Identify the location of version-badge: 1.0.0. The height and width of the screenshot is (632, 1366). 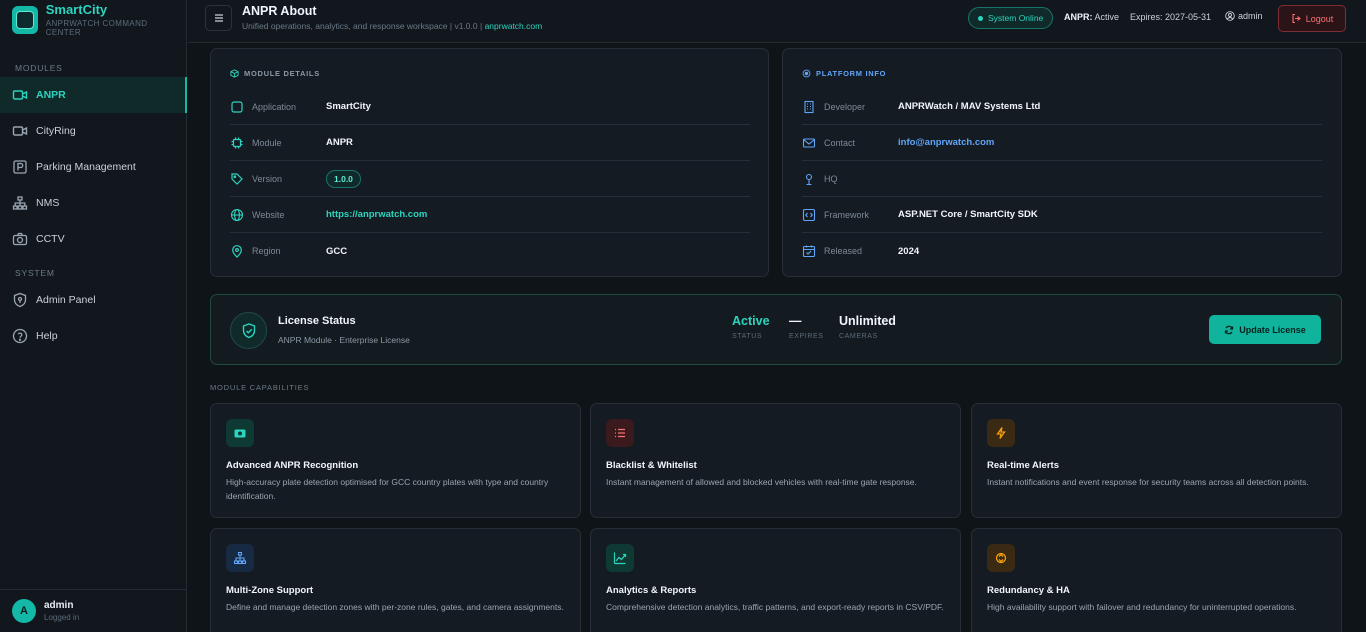
(343, 178).